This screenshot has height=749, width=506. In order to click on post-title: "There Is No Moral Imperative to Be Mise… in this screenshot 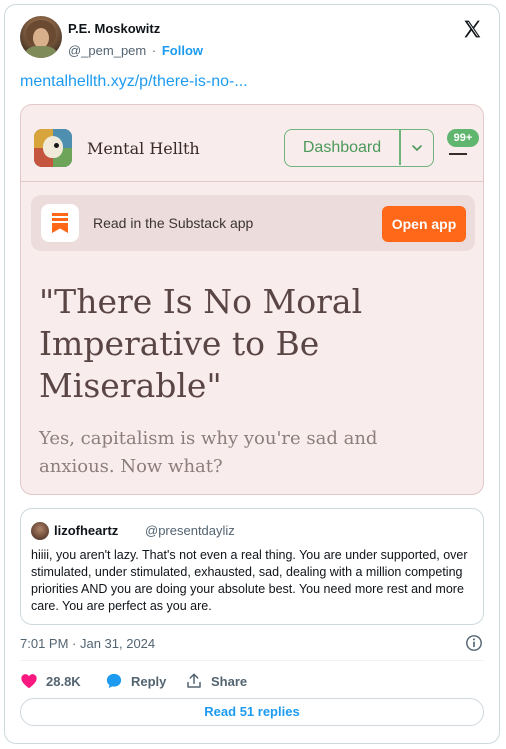, I will do `click(249, 344)`.